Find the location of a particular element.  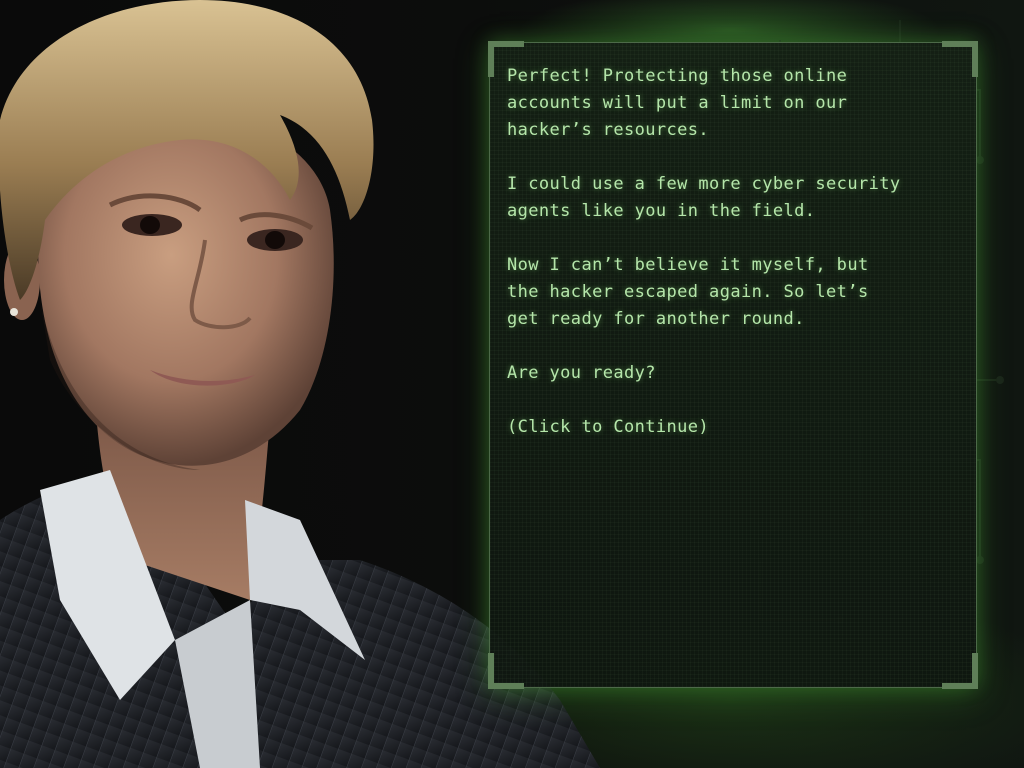

dialog-paragraph: Are you ready? is located at coordinates (581, 373).